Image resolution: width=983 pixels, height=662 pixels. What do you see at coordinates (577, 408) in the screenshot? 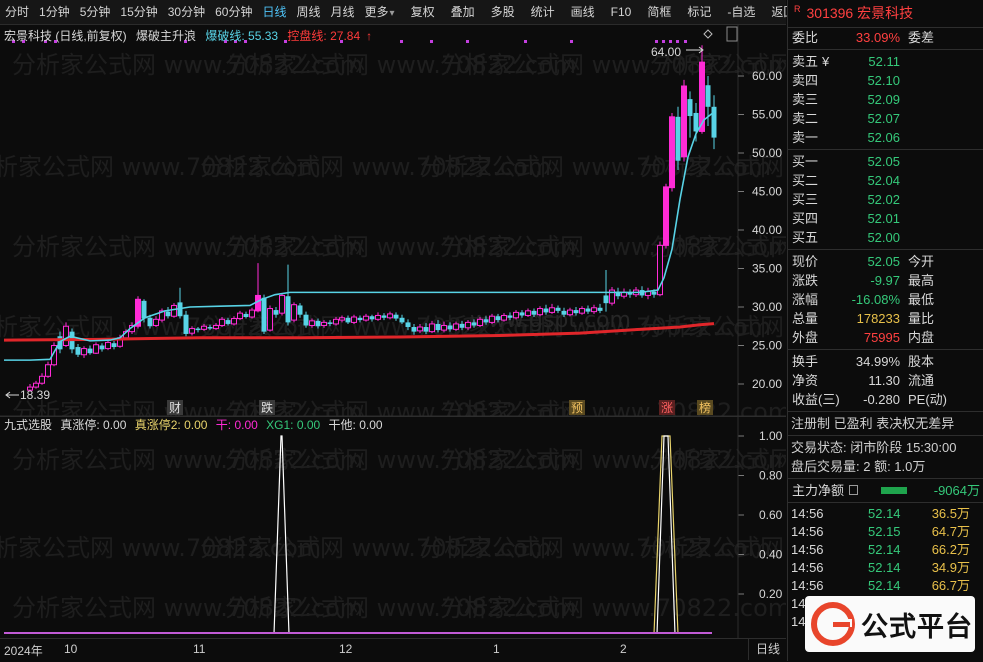
I see `event-mark: 预` at bounding box center [577, 408].